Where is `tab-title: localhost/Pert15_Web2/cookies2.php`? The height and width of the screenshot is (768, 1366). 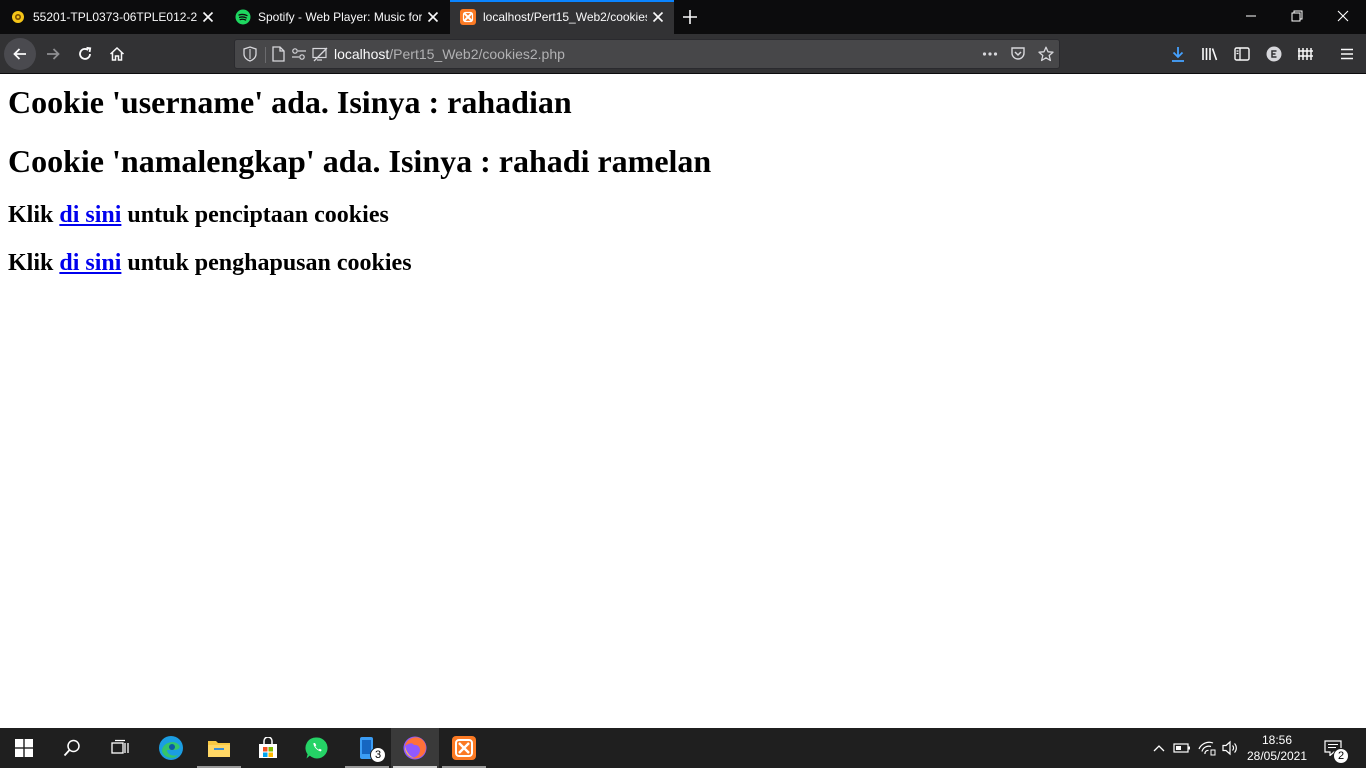
tab-title: localhost/Pert15_Web2/cookies2.php is located at coordinates (565, 17).